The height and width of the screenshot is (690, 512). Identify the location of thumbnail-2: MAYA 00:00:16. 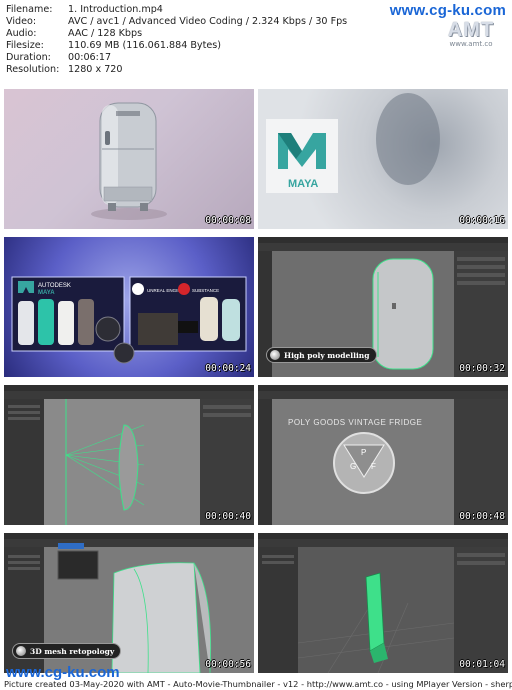
(383, 159).